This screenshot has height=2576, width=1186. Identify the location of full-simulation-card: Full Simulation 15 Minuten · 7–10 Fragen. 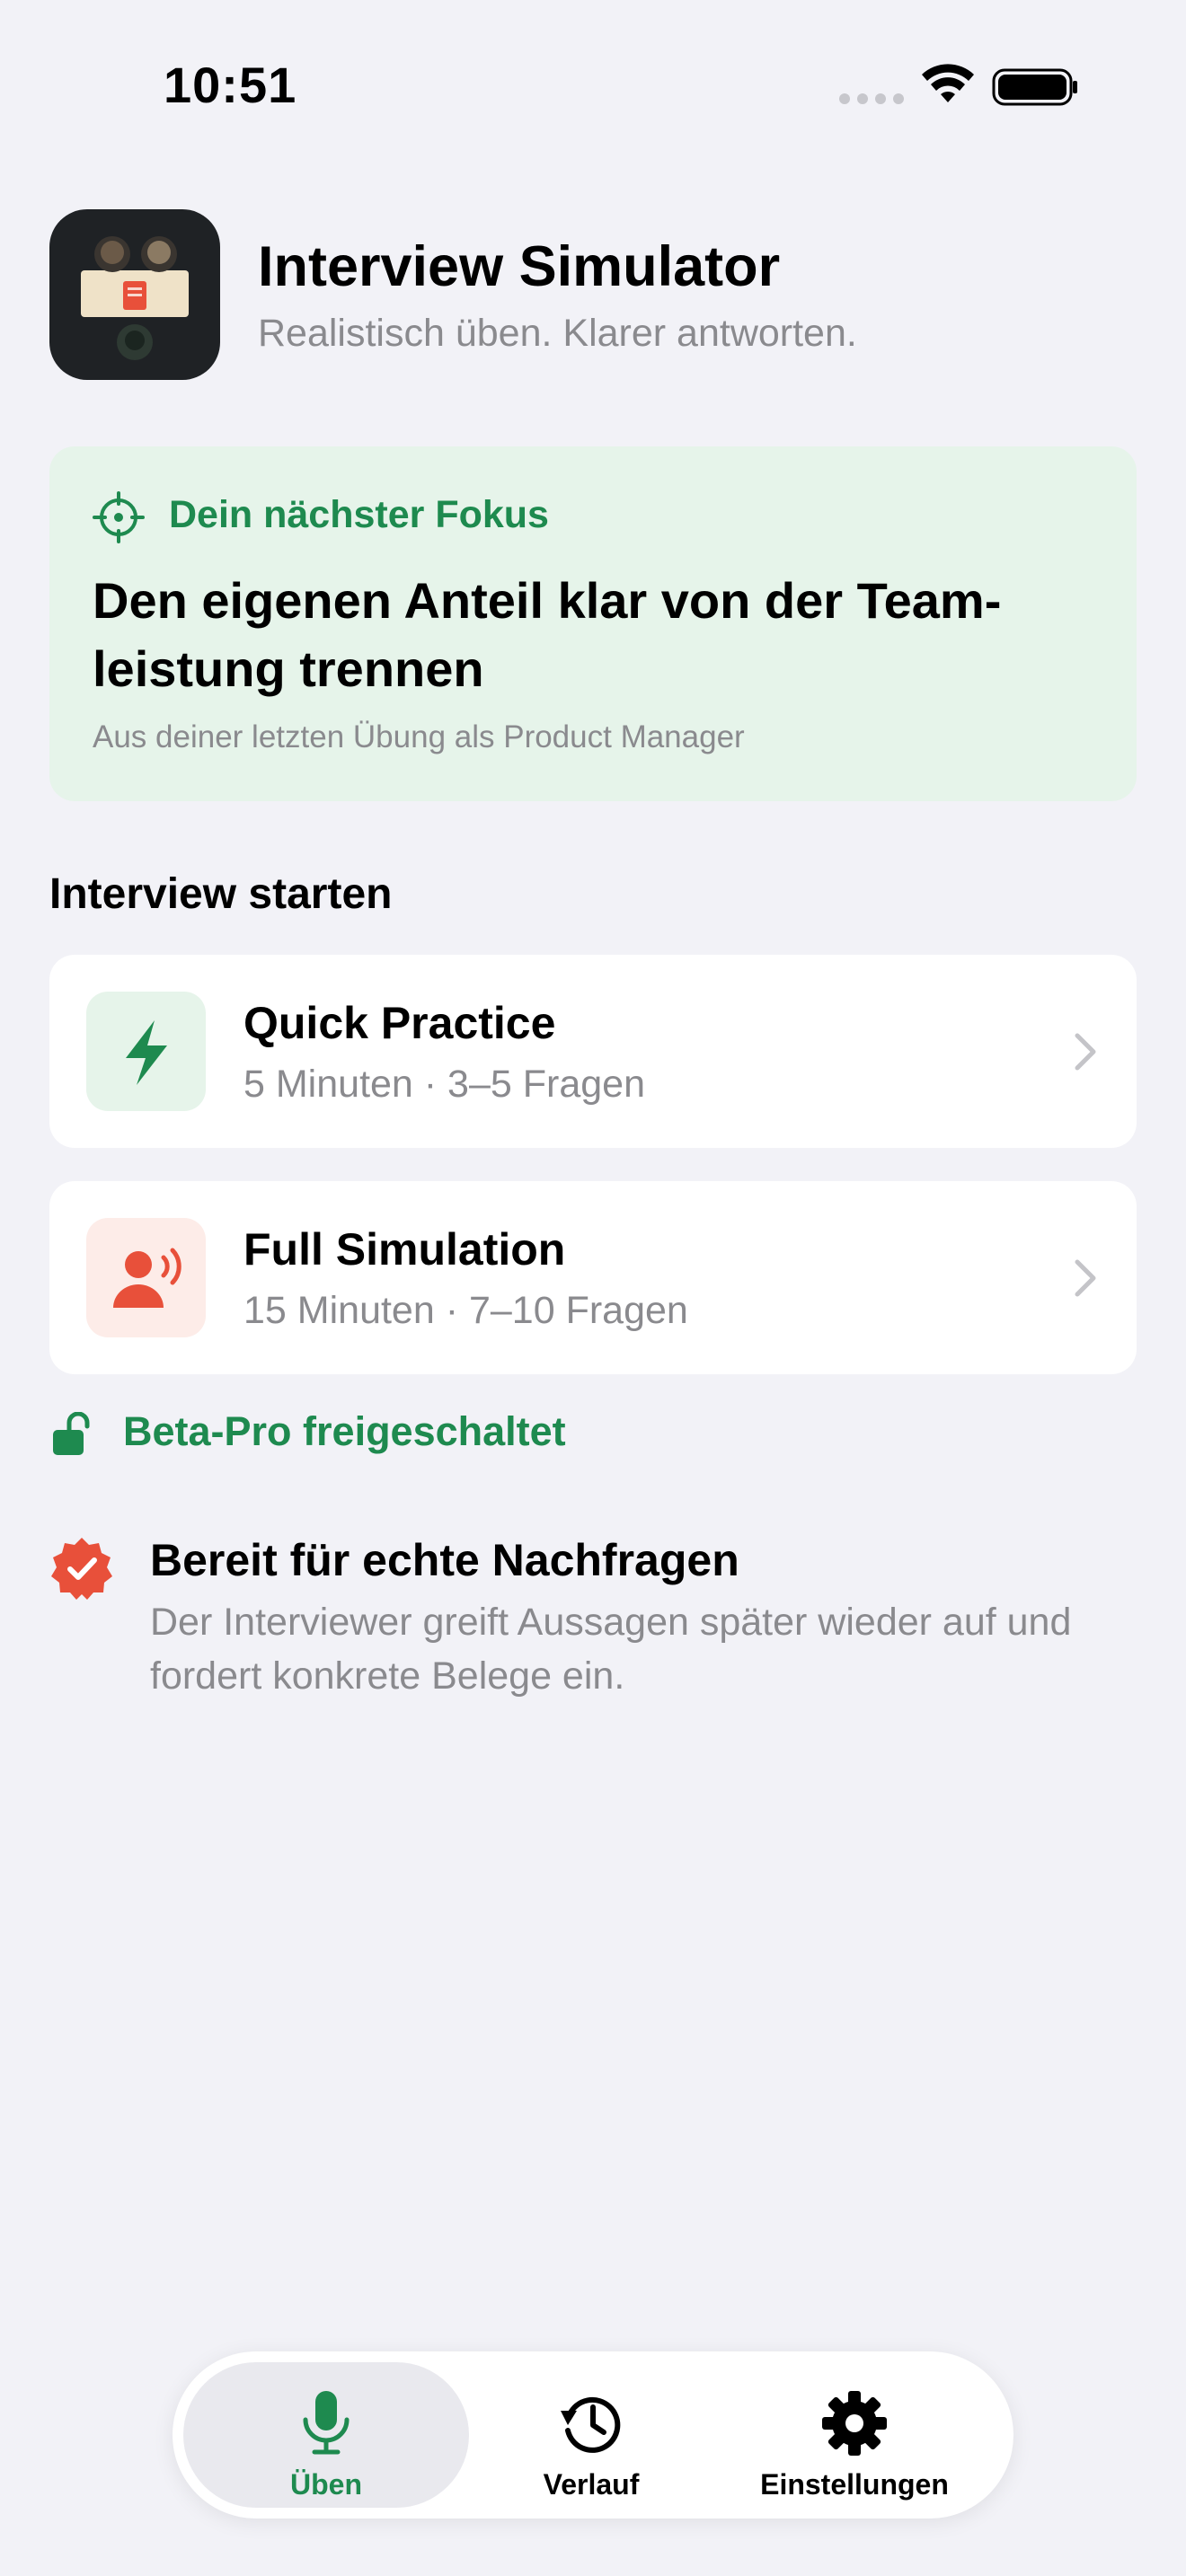
(593, 1277).